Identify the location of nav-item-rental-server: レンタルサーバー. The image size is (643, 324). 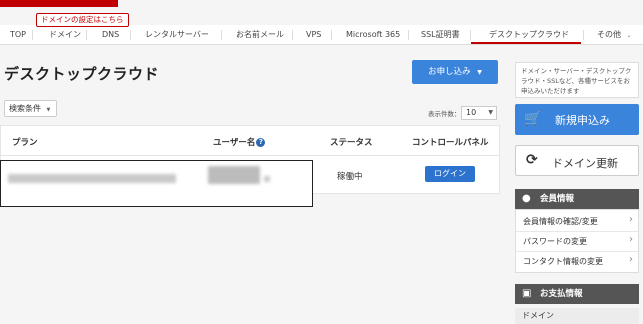
(177, 34).